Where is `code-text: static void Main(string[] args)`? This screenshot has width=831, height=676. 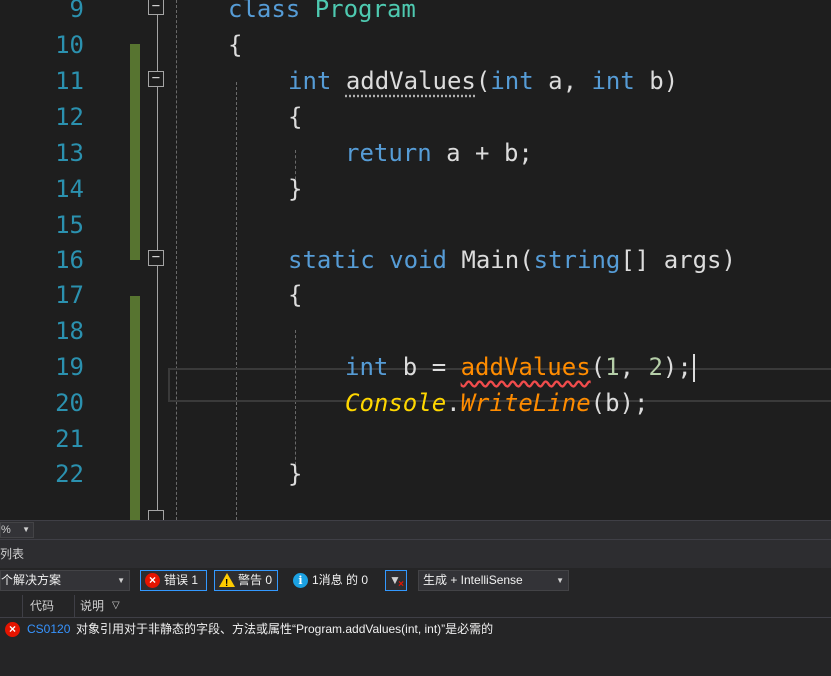 code-text: static void Main(string[] args) is located at coordinates (512, 260).